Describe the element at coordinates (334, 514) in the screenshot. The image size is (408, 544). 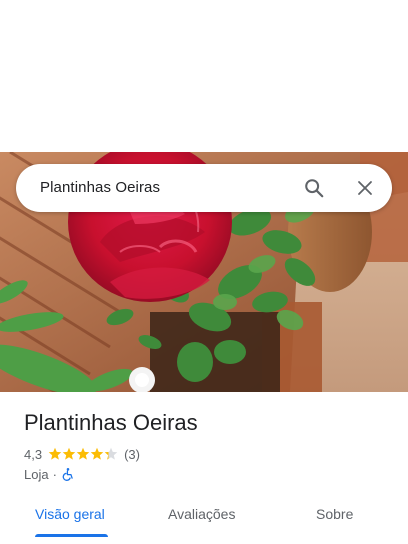
I see `tab-sobre: Sobre` at that location.